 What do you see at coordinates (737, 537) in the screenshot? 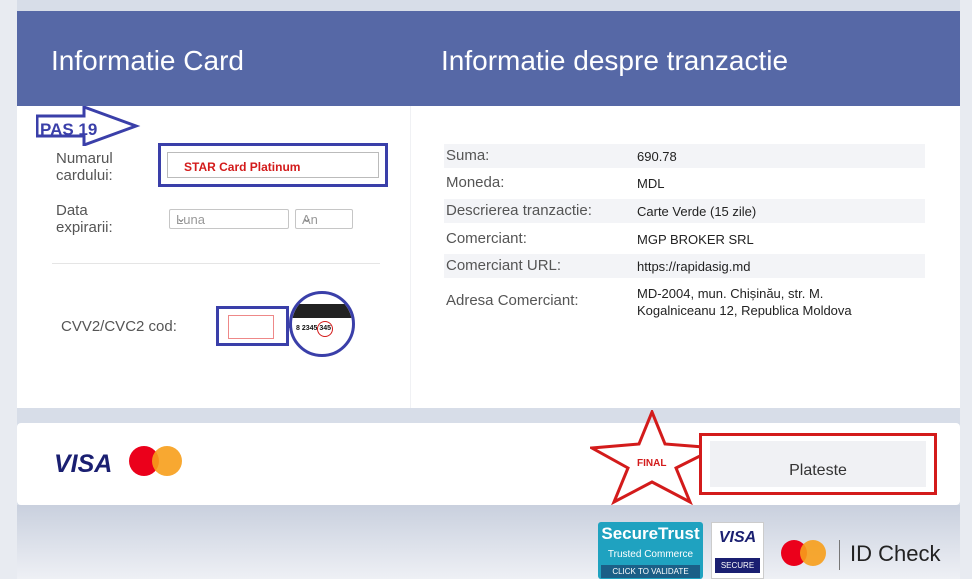
I see `visa-secure-top: VISA` at bounding box center [737, 537].